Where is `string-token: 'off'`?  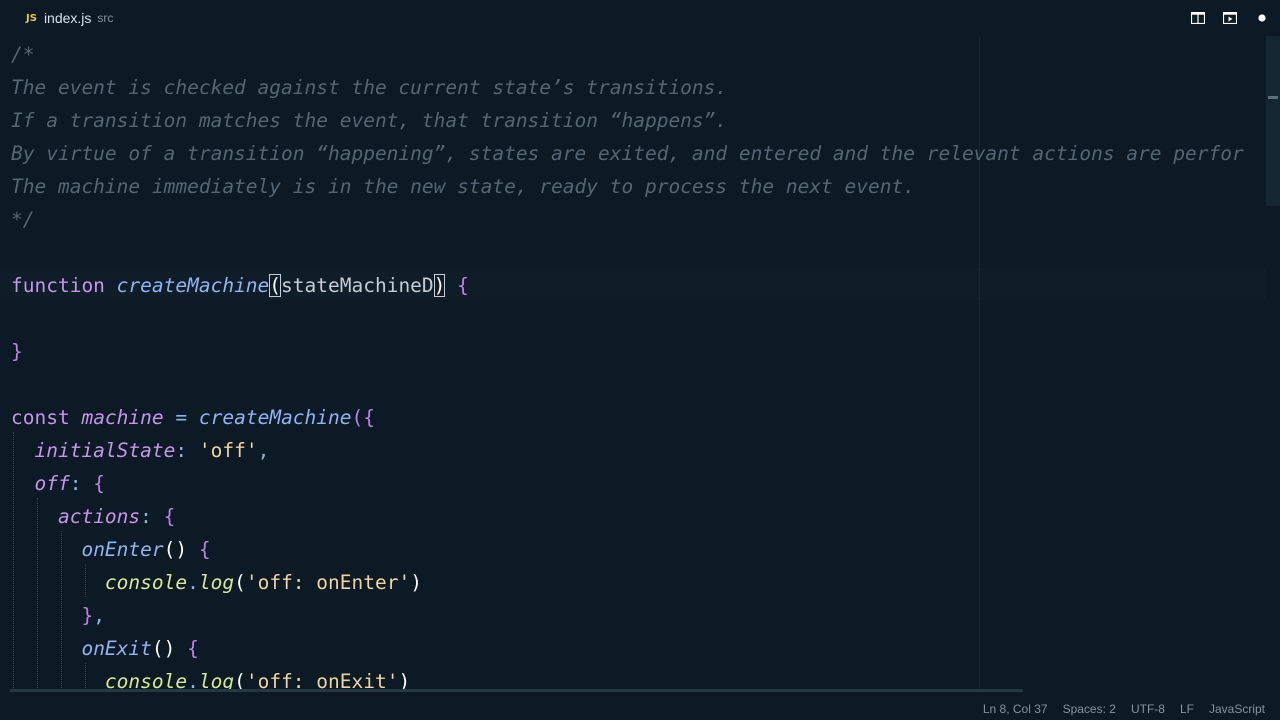
string-token: 'off' is located at coordinates (228, 450).